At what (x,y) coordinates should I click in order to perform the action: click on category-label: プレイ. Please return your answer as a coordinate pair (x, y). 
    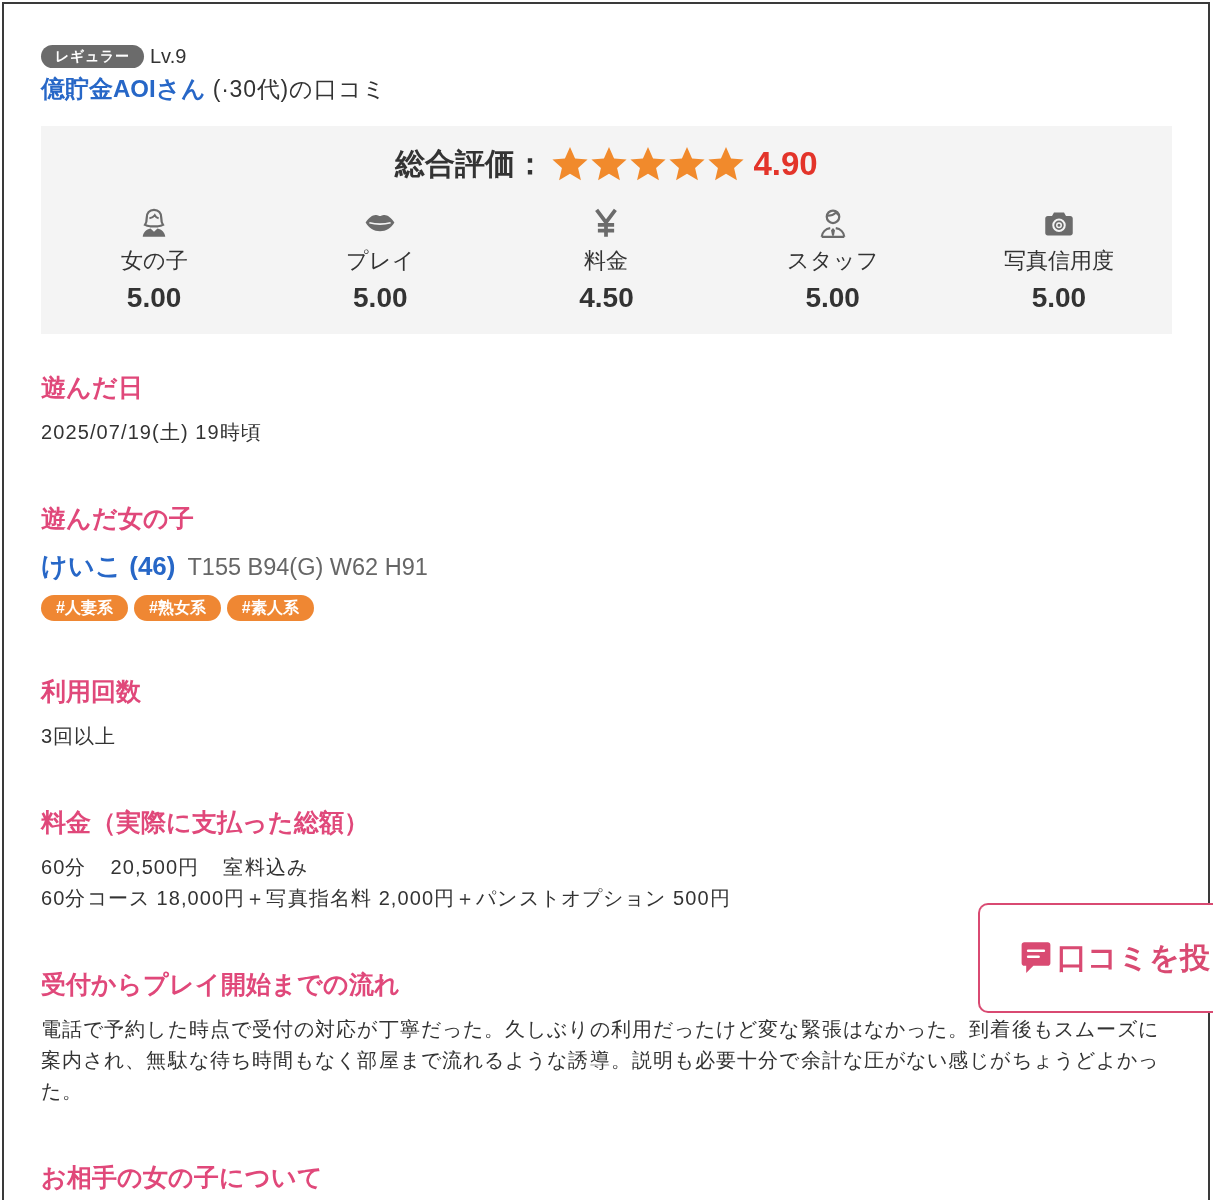
    Looking at the image, I should click on (380, 261).